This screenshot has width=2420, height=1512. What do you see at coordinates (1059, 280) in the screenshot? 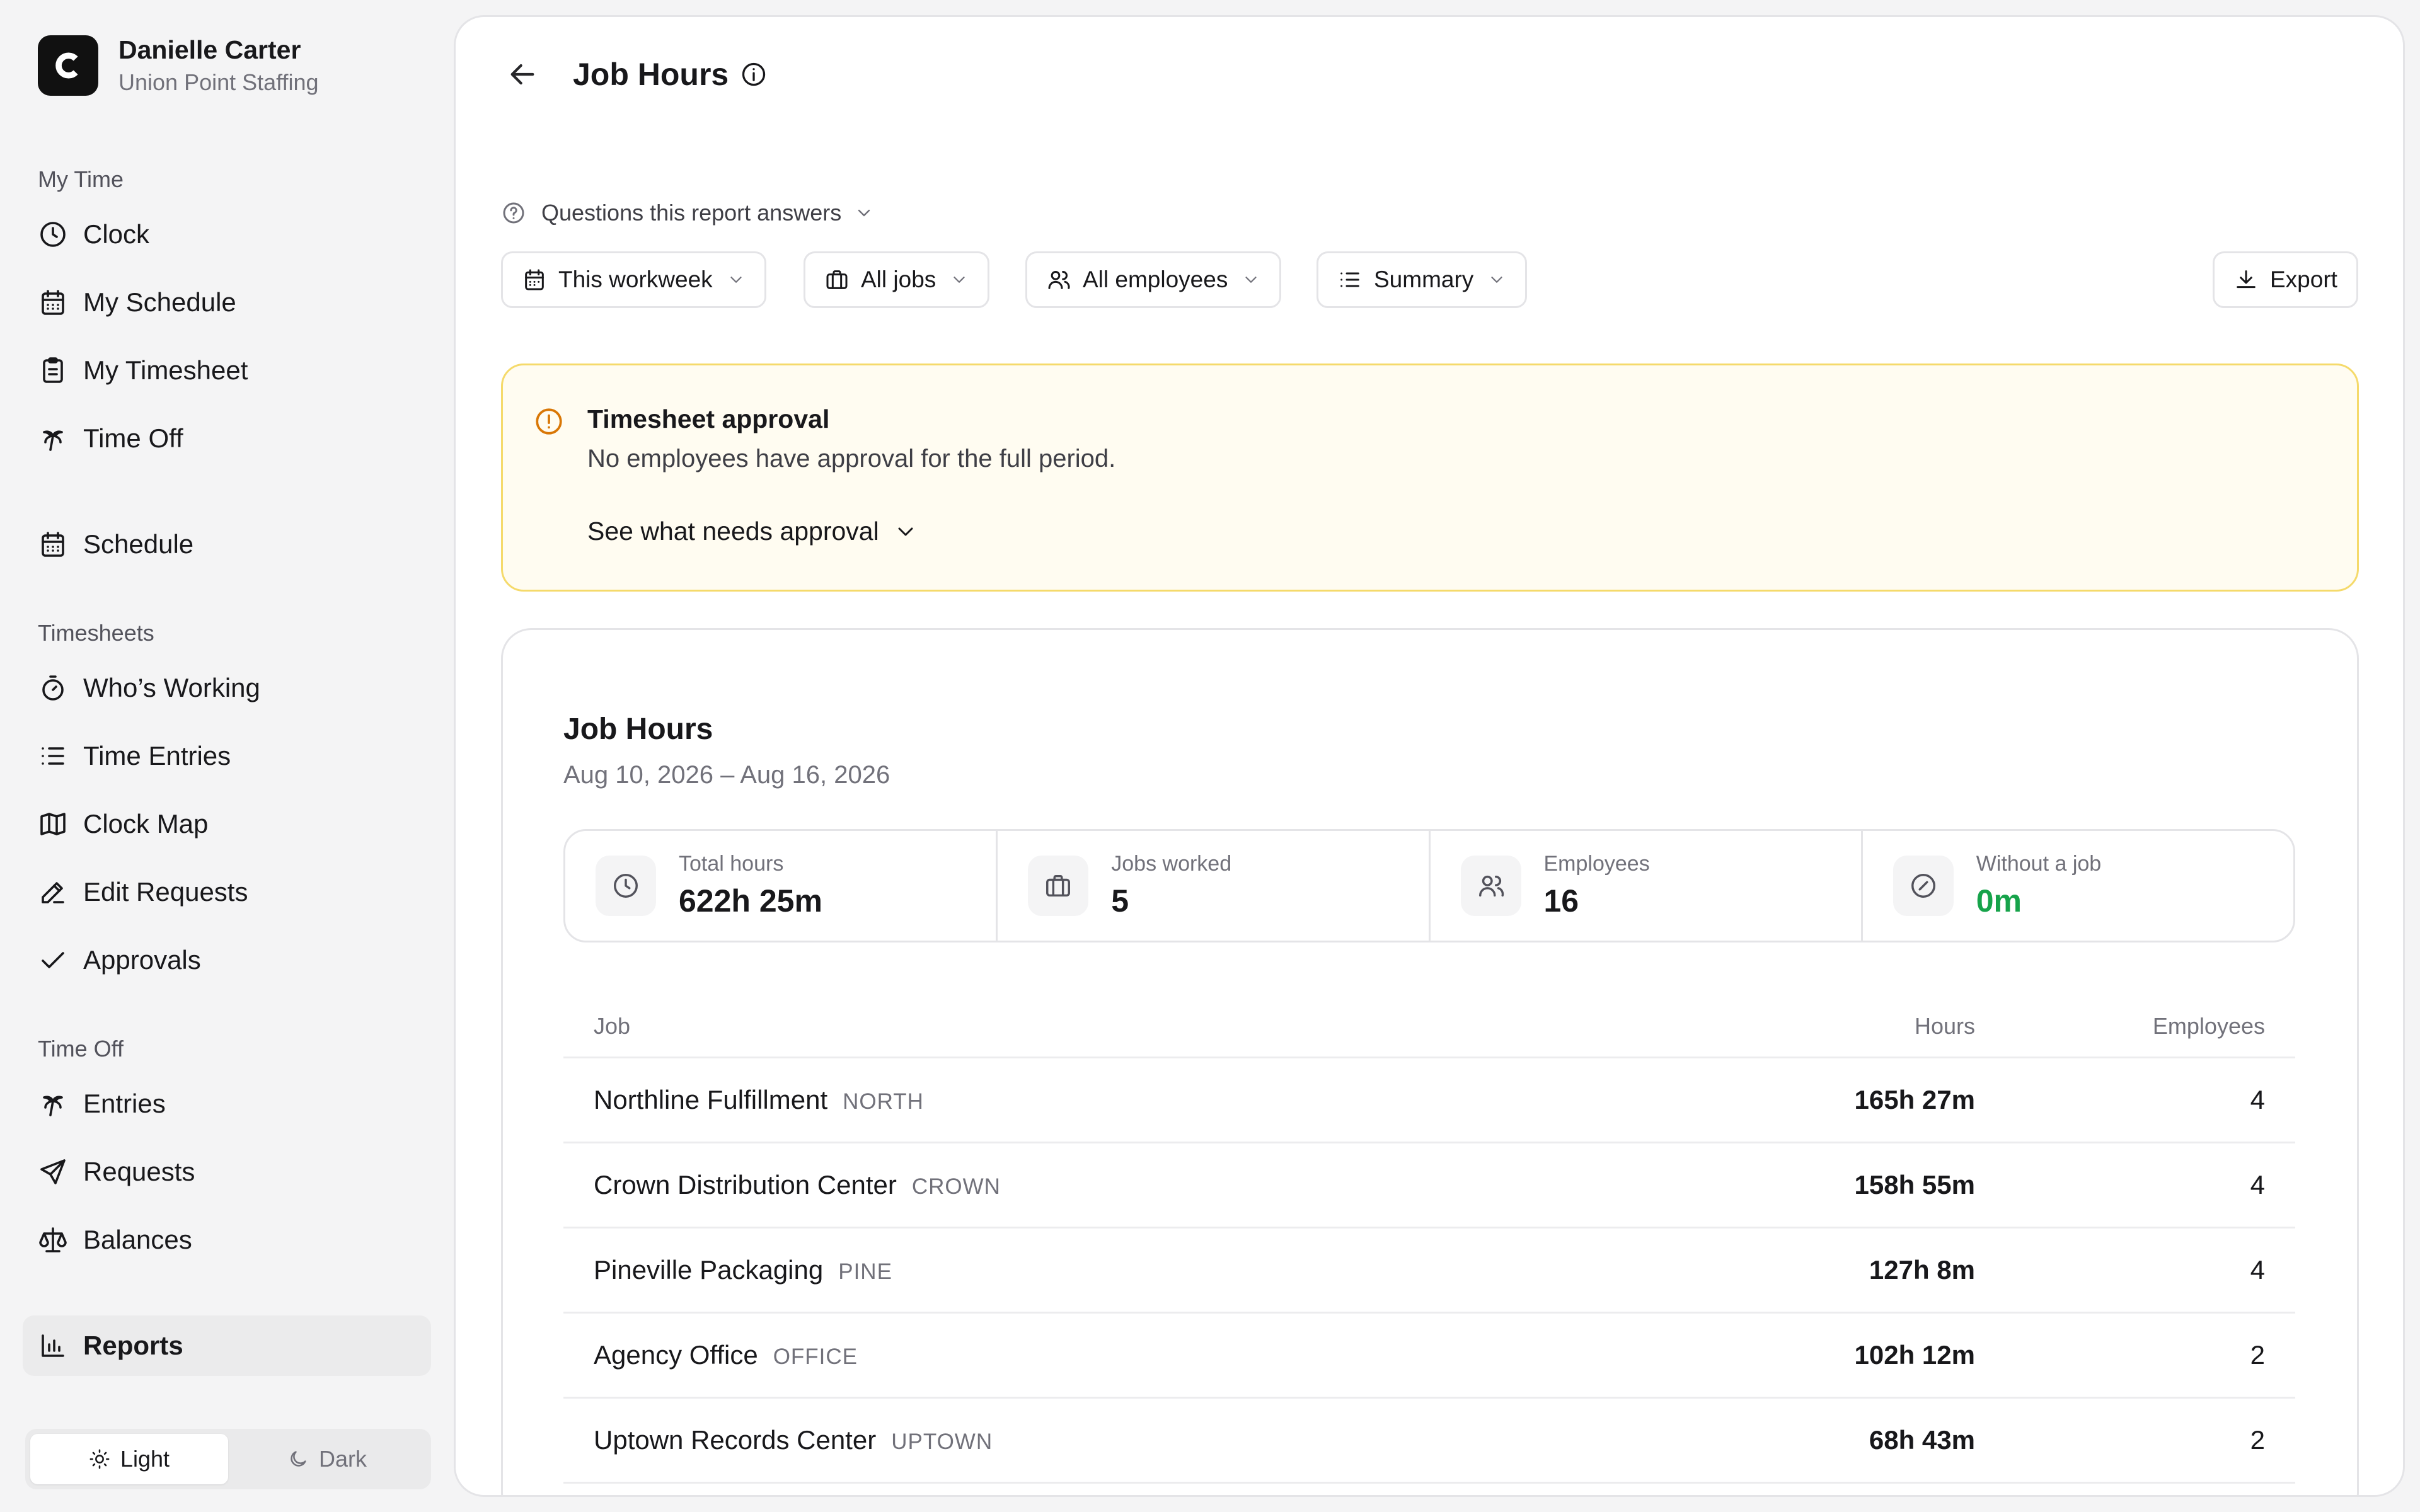
I see `users-icon` at bounding box center [1059, 280].